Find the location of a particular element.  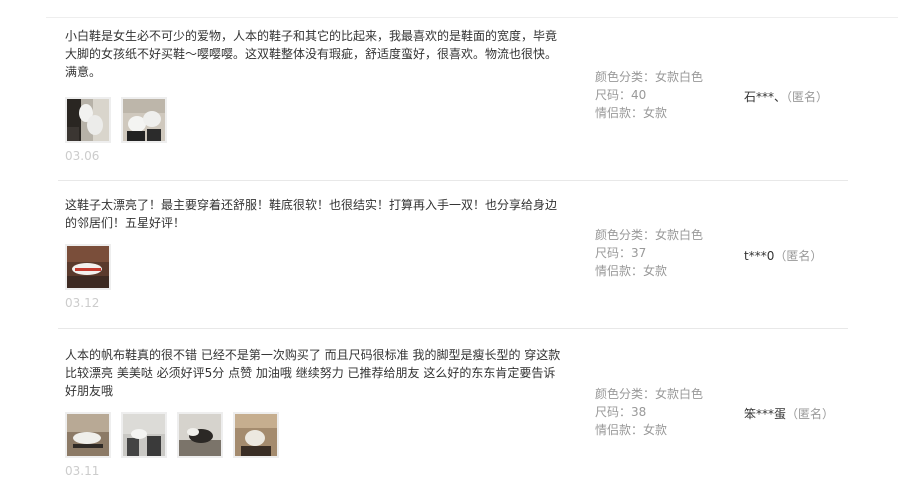

sku-size: 尺码：40 is located at coordinates (649, 95).